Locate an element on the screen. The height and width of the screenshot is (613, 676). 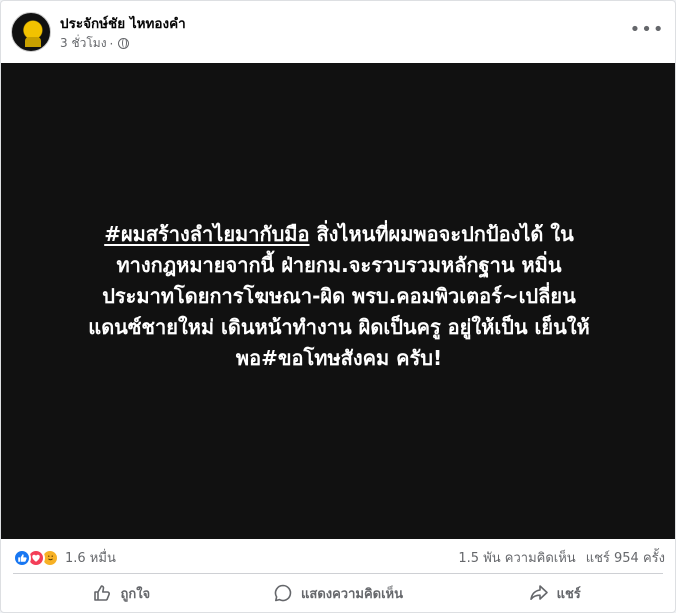
like-reaction-icon is located at coordinates (22, 557).